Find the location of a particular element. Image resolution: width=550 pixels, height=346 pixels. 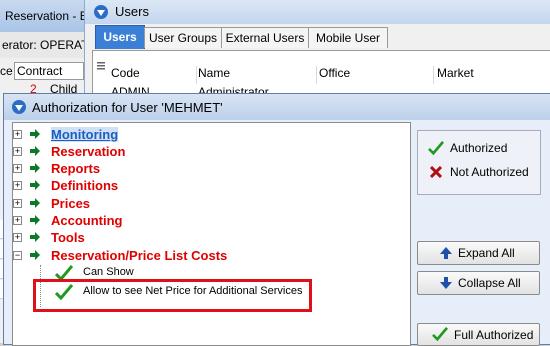

collapse-all-button: Collapse All is located at coordinates (478, 283).